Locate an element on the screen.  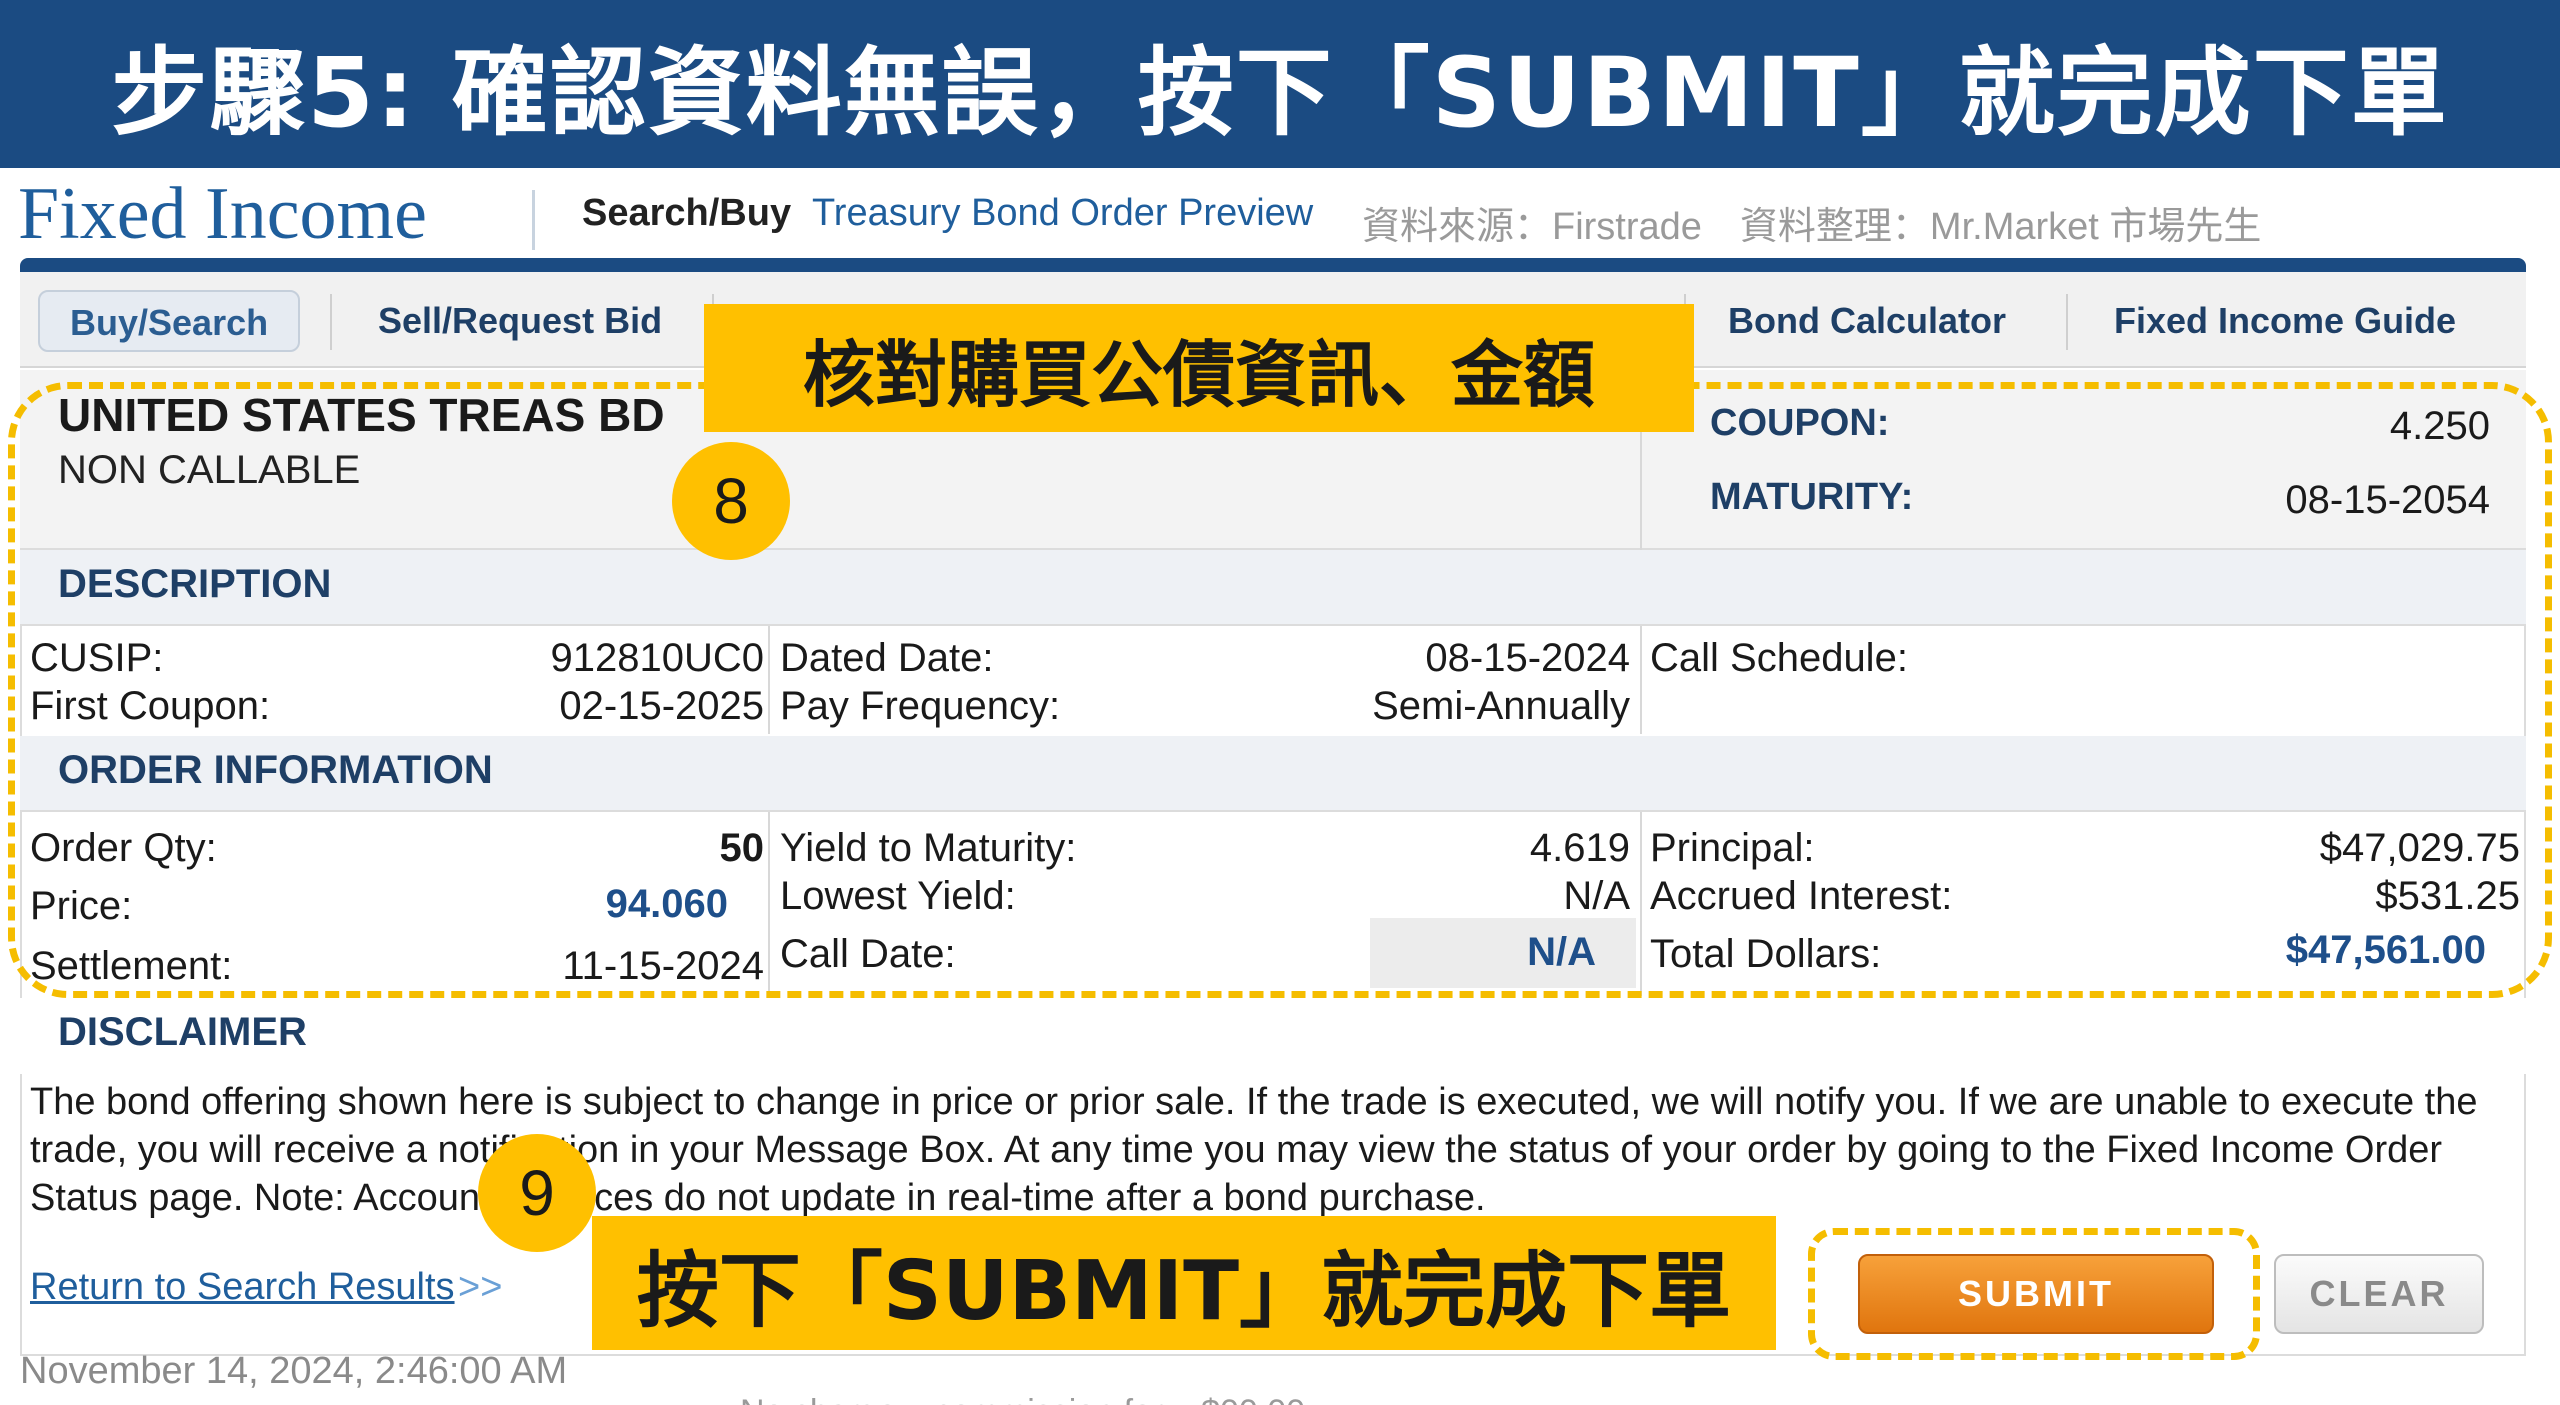
submit-callout: 按下「SUBMIT」就完成下單 is located at coordinates (1184, 1283).